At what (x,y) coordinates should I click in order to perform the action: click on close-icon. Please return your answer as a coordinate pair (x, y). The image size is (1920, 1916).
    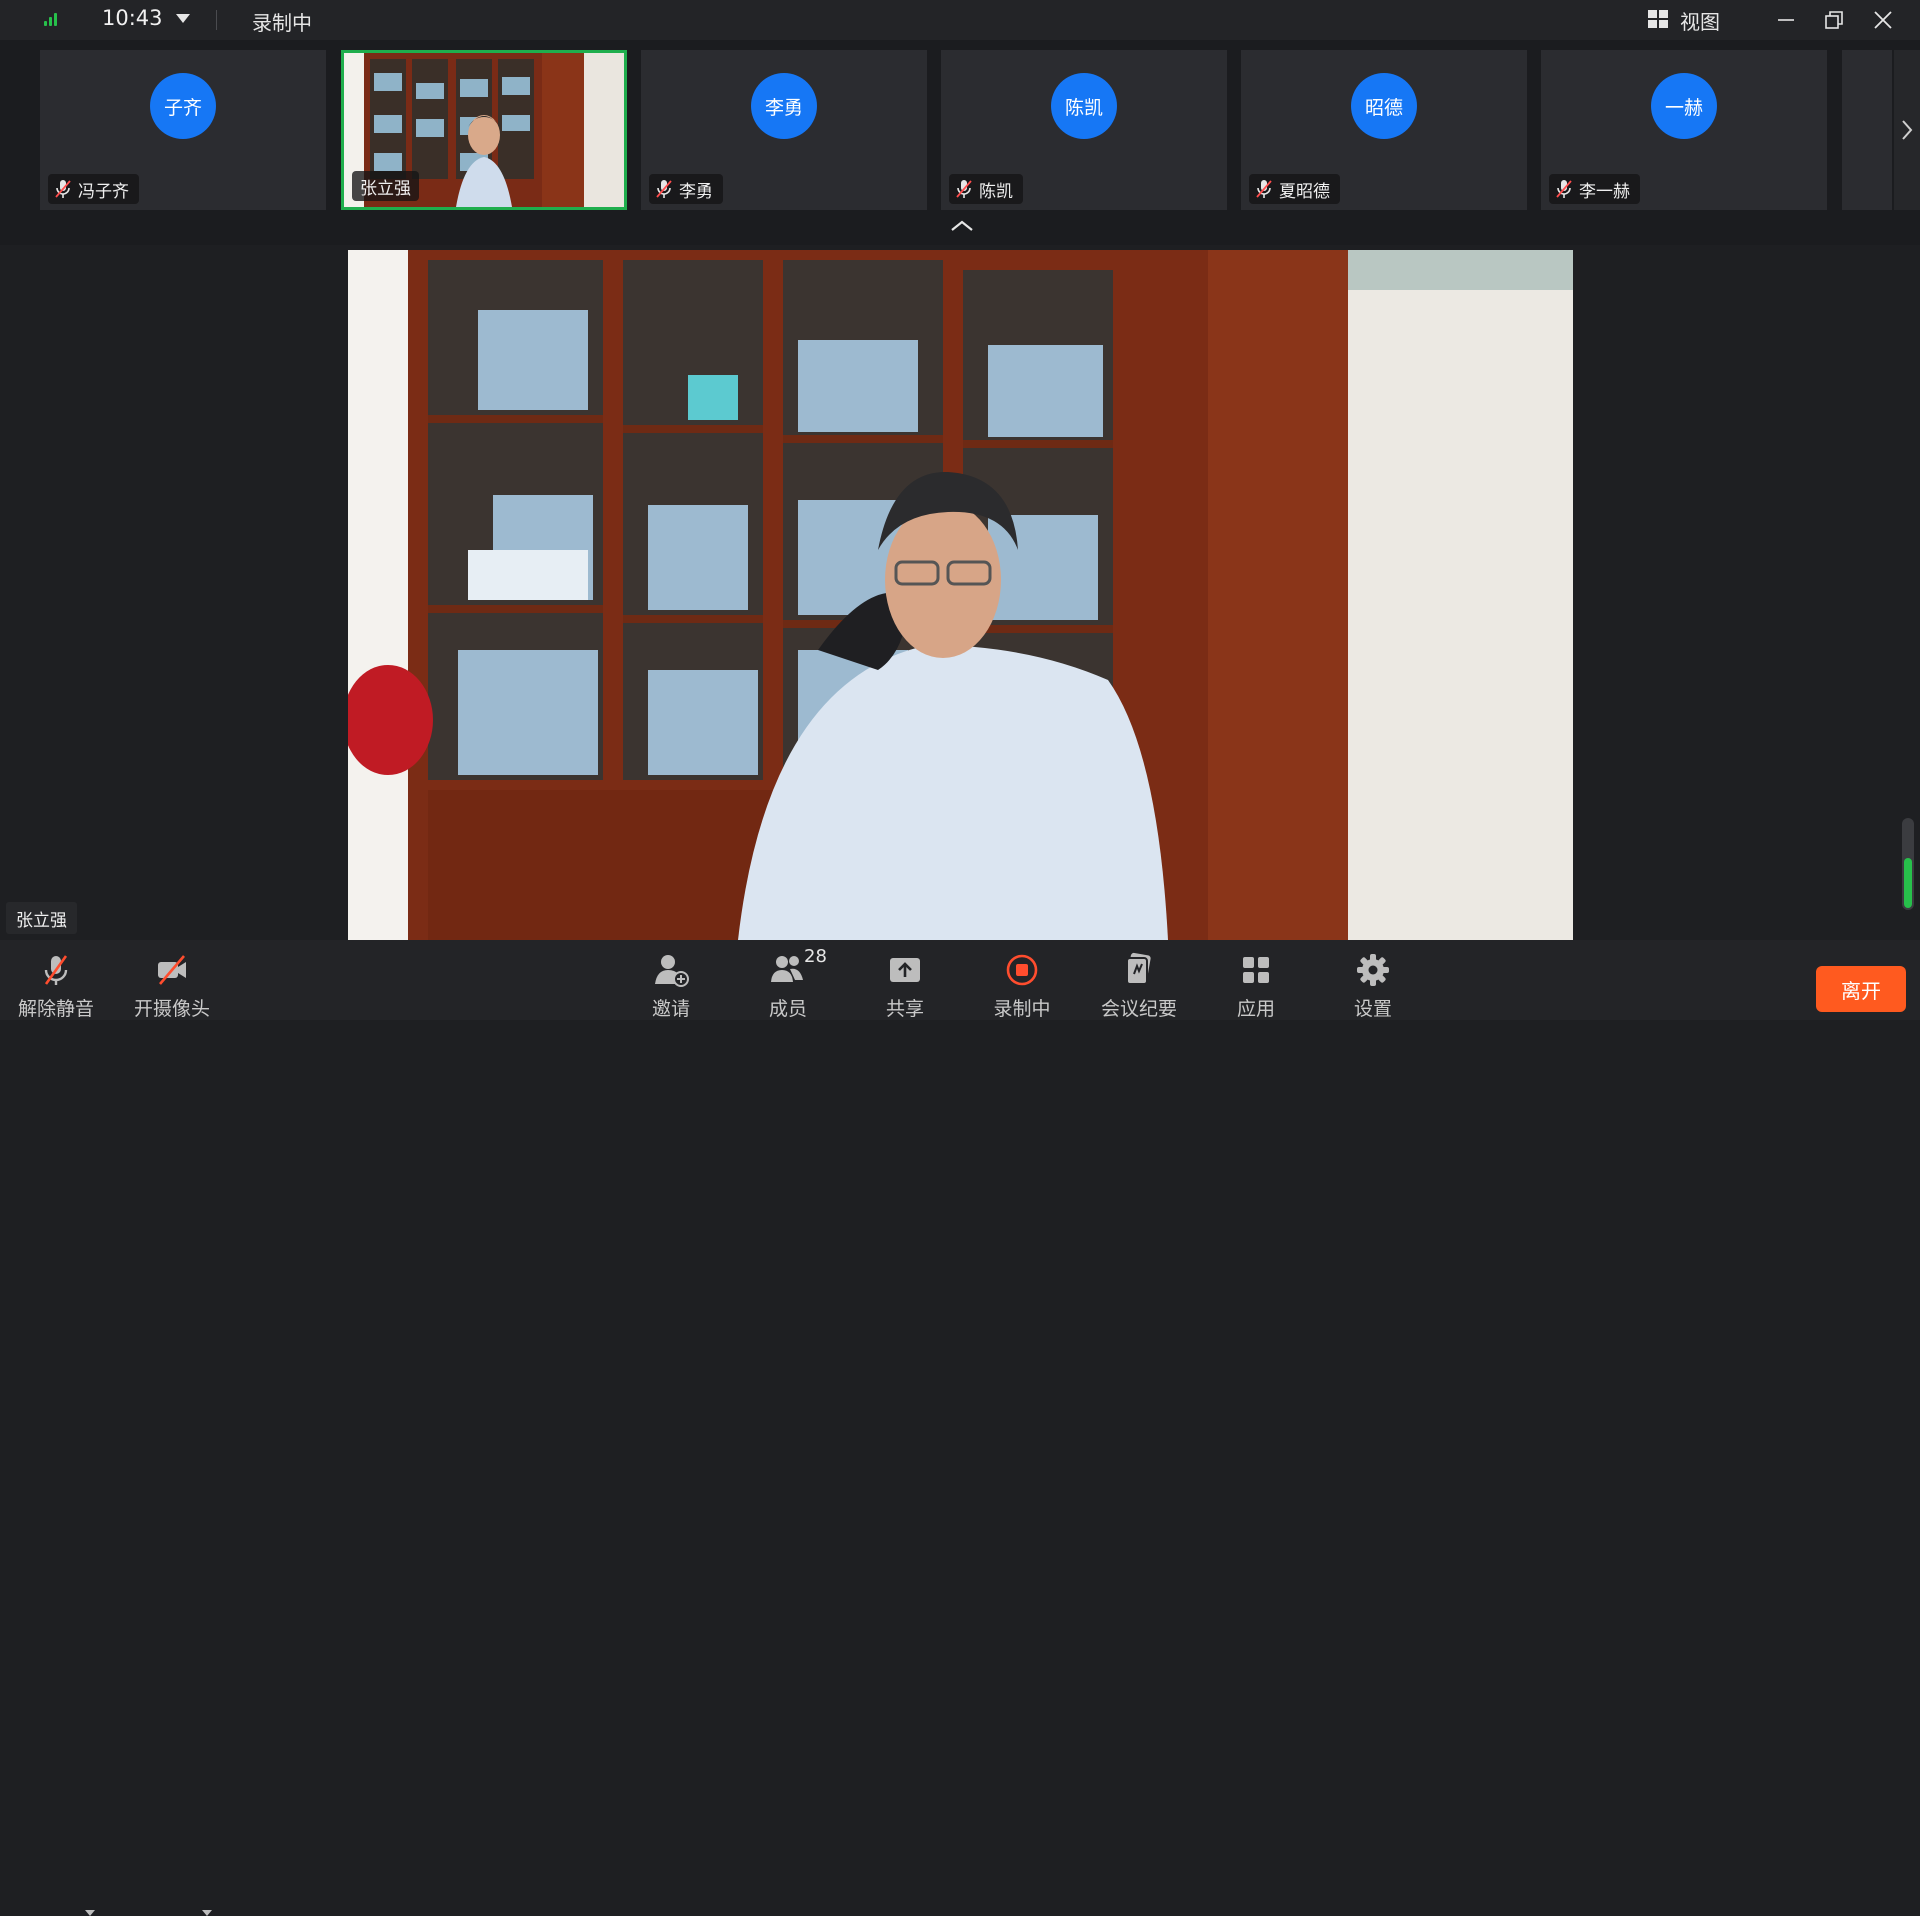
    Looking at the image, I should click on (1883, 20).